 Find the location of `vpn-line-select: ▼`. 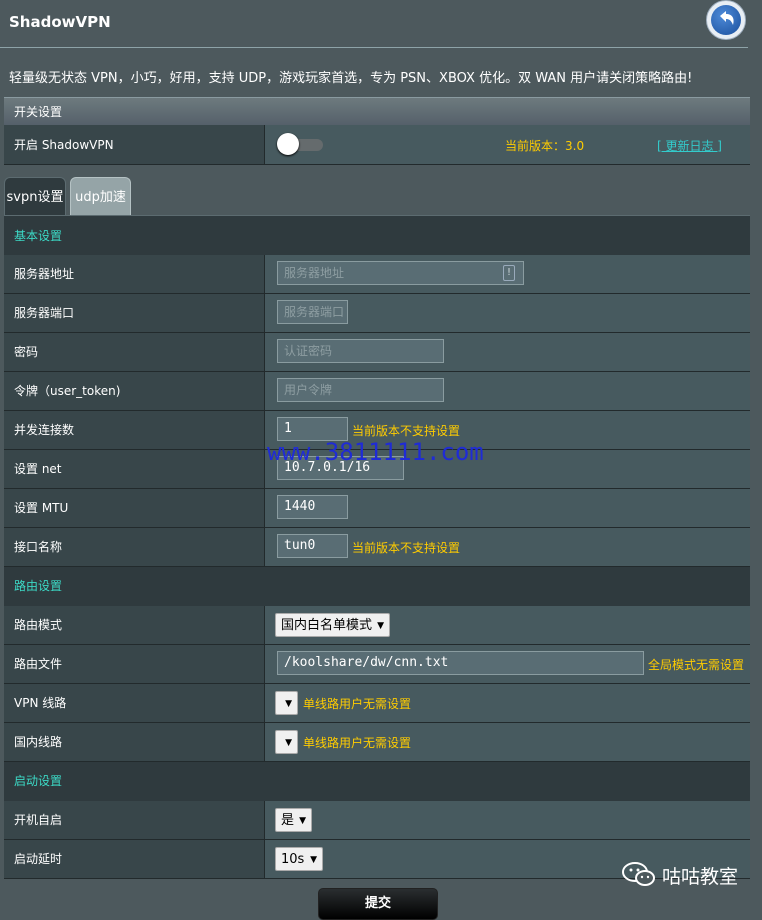

vpn-line-select: ▼ is located at coordinates (286, 703).